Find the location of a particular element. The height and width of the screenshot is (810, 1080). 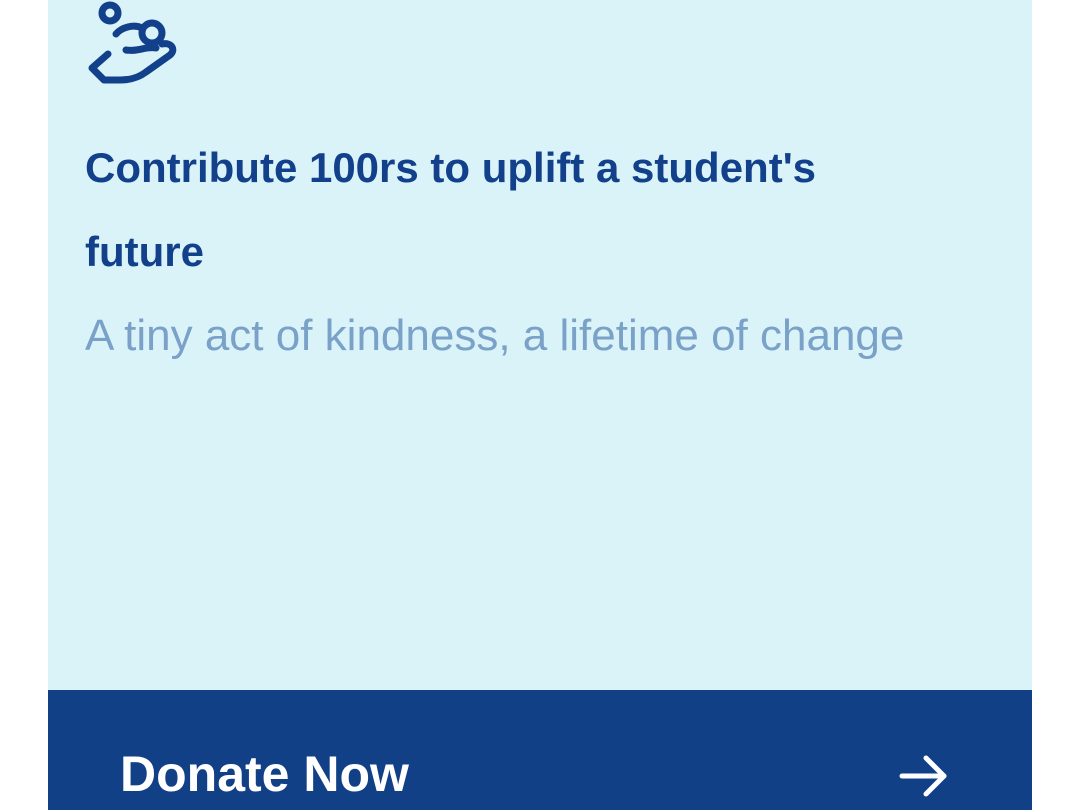

donate-now-label: Donate Now is located at coordinates (264, 774).